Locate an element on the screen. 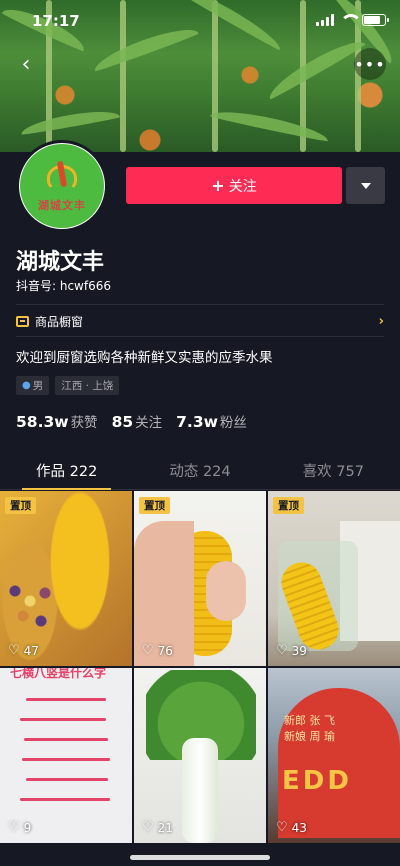 The width and height of the screenshot is (400, 866). following-label: 关注 is located at coordinates (149, 423).